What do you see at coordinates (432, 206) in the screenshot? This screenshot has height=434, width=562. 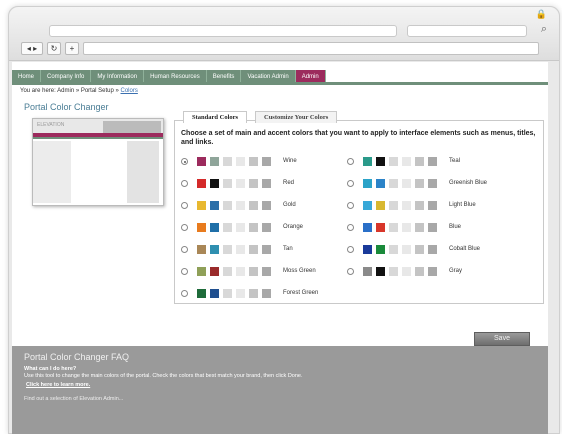 I see `color-option: Light Blue` at bounding box center [432, 206].